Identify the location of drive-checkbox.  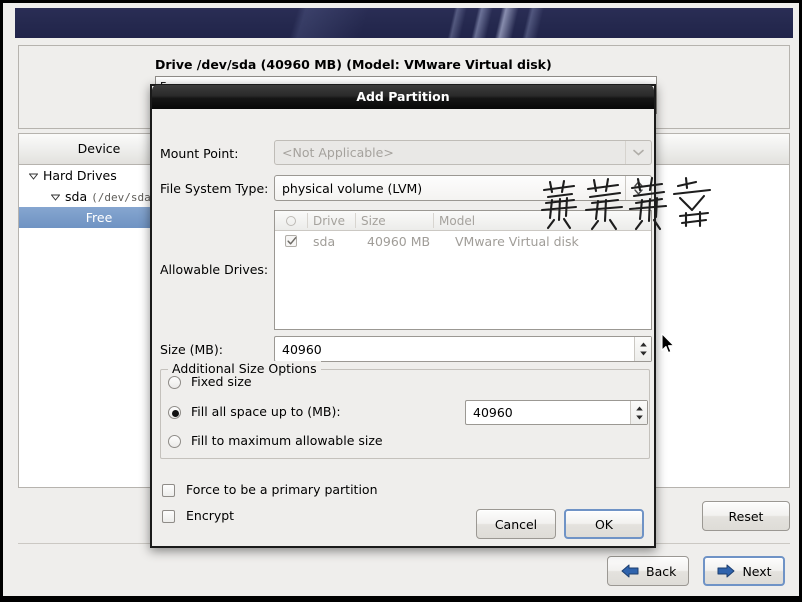
(291, 241).